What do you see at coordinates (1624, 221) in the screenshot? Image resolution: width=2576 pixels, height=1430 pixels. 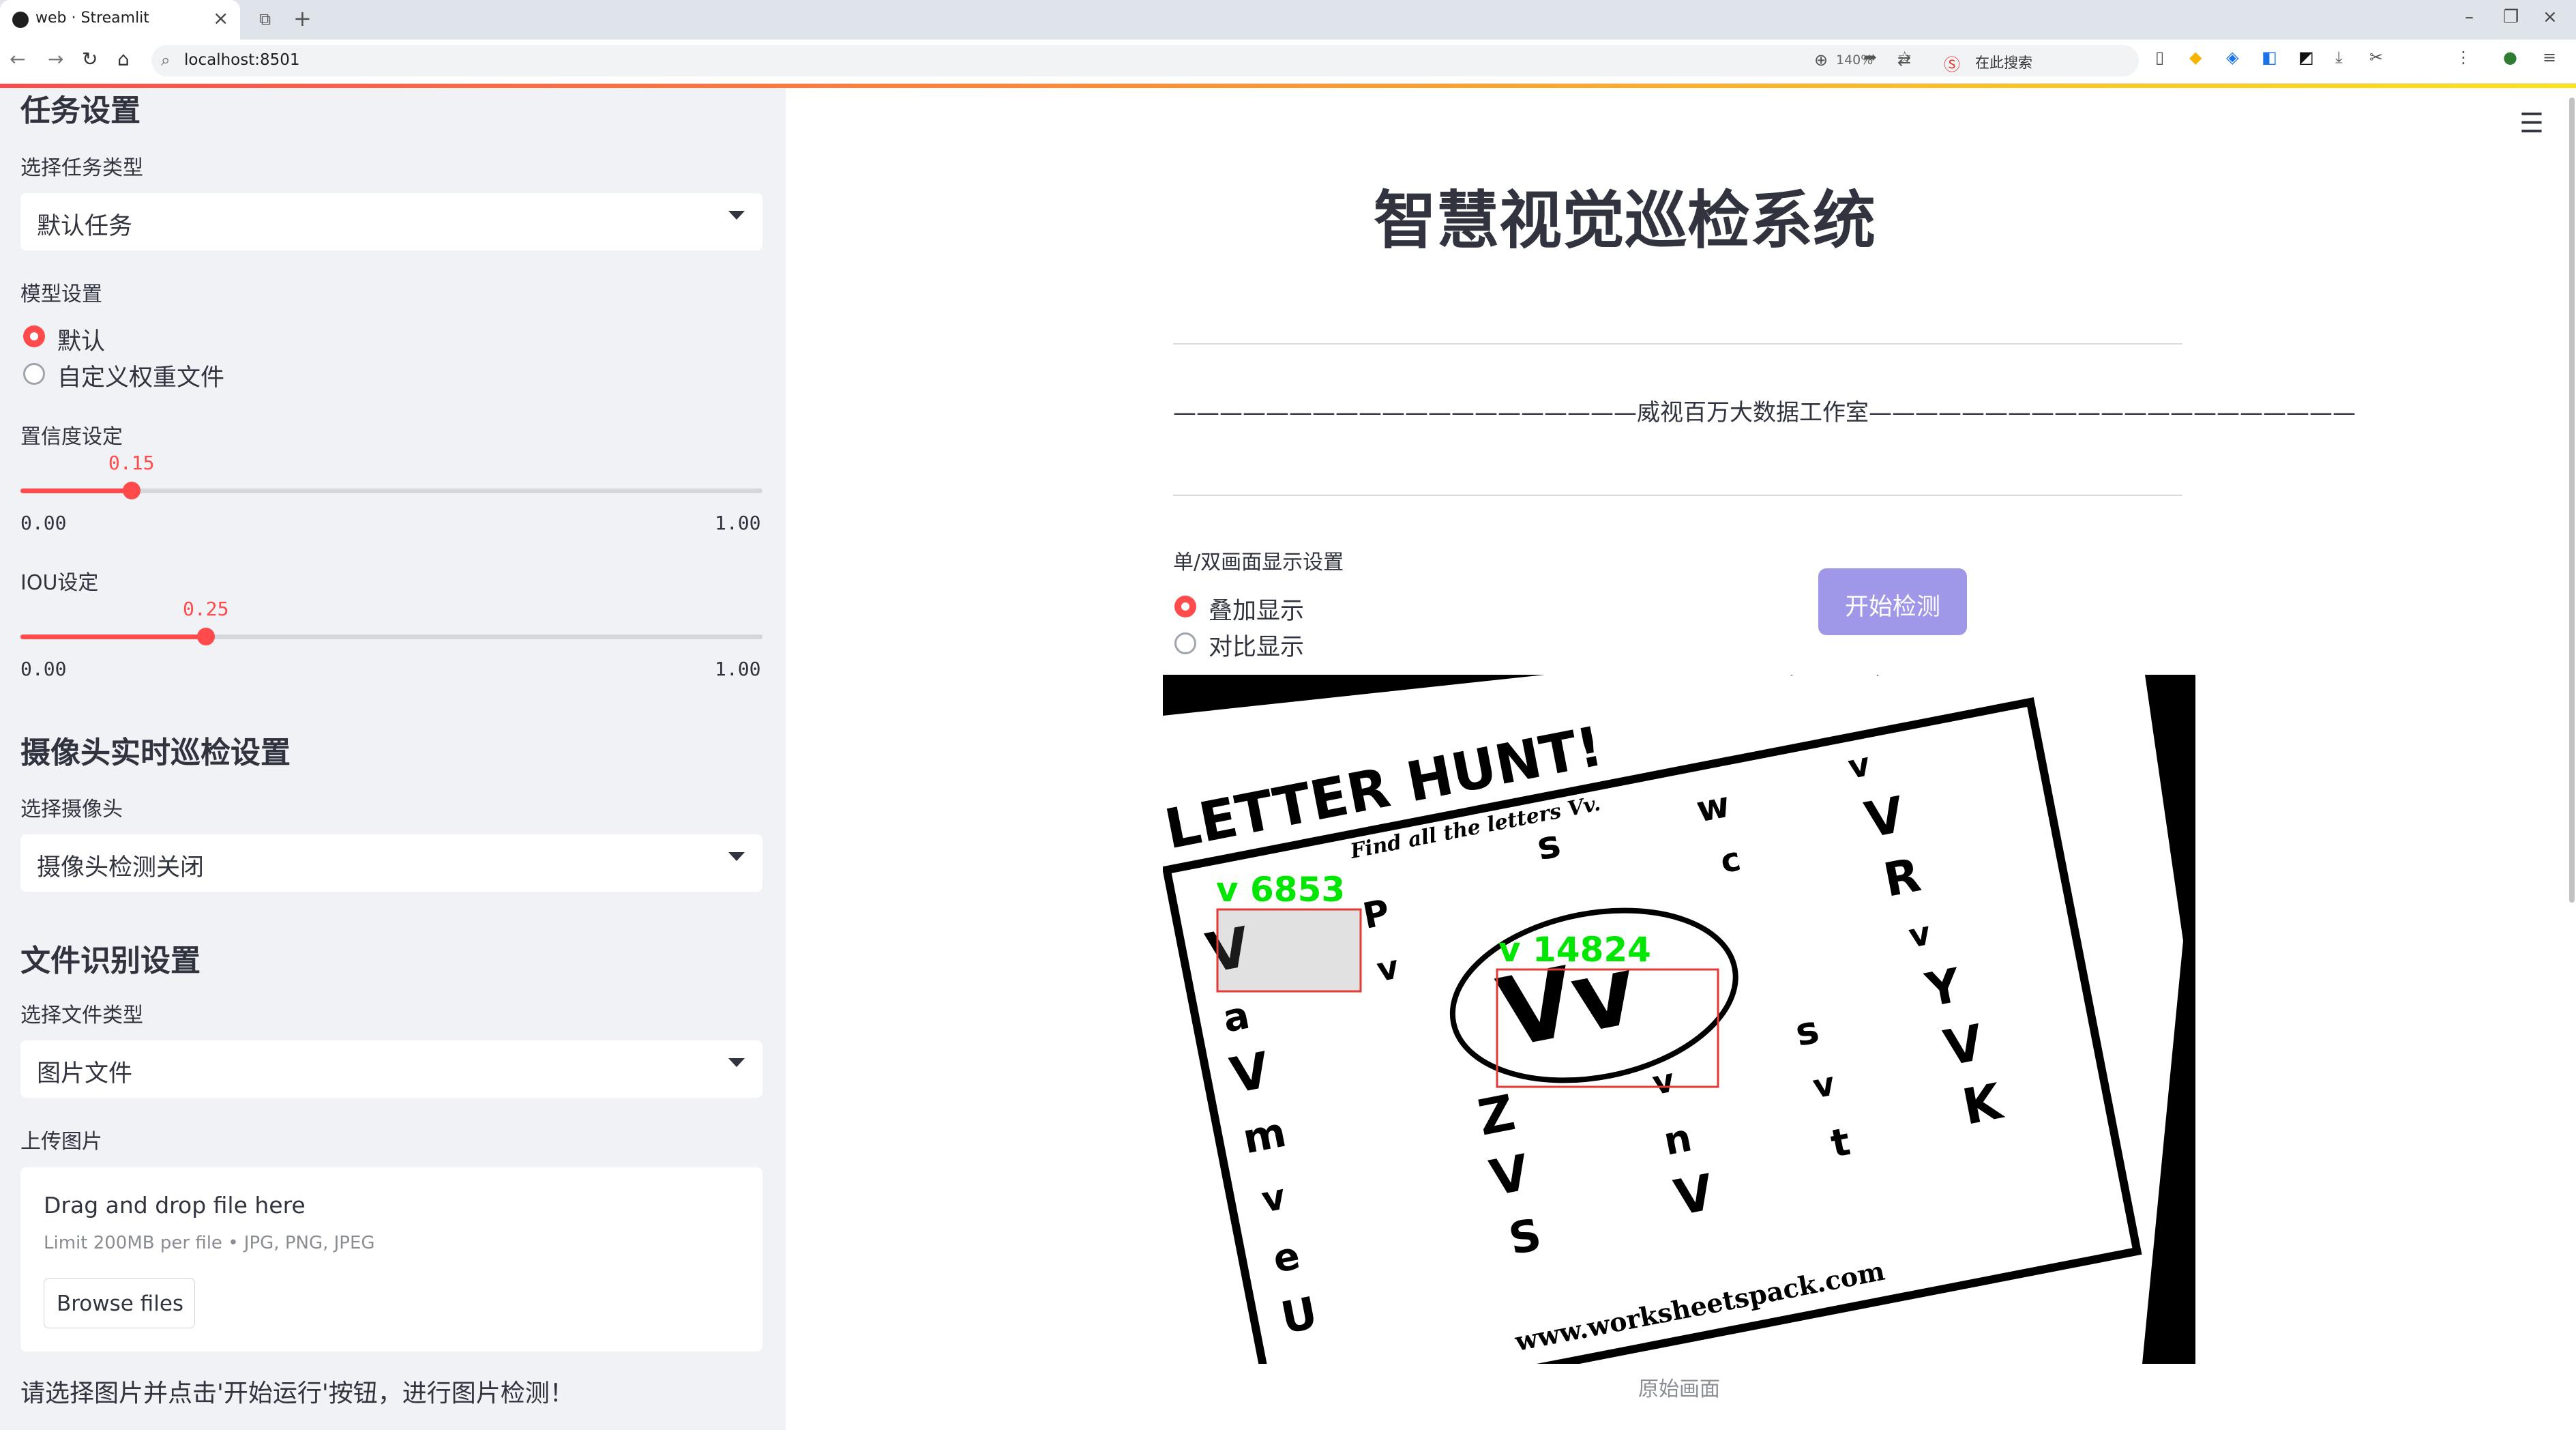 I see `page-title: 智慧视觉巡检系统` at bounding box center [1624, 221].